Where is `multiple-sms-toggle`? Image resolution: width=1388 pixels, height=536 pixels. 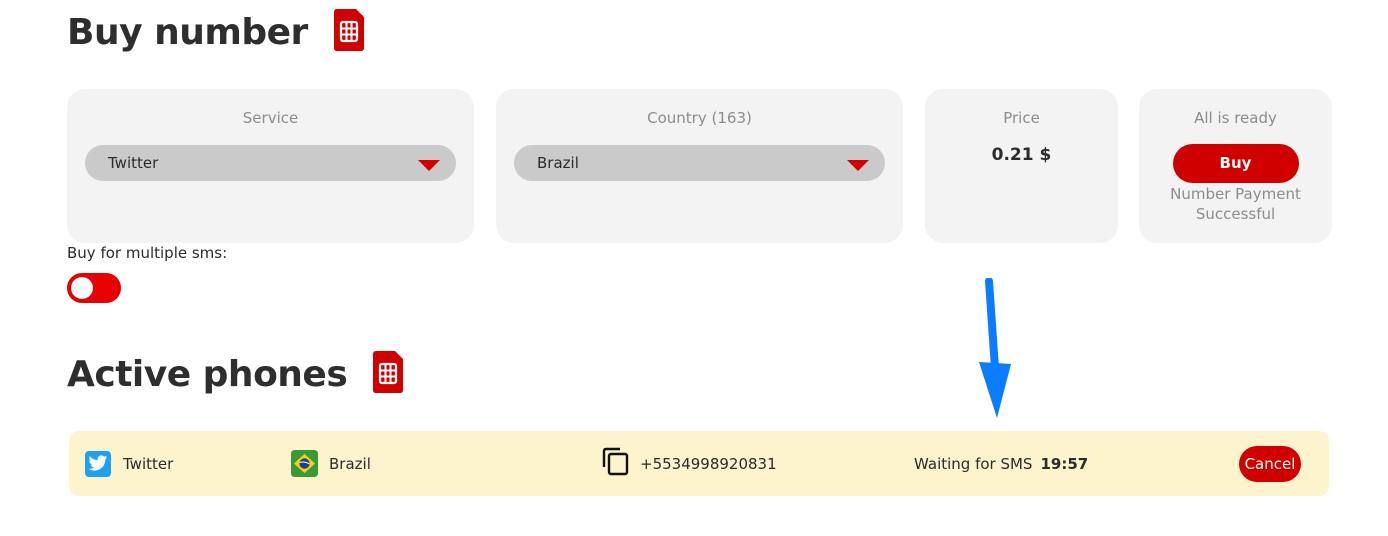
multiple-sms-toggle is located at coordinates (94, 288).